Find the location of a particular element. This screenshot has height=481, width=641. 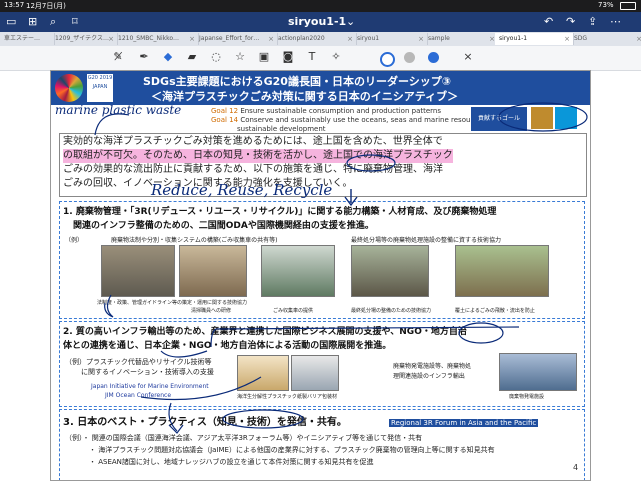

search-icon: ⌕ is located at coordinates (53, 22).